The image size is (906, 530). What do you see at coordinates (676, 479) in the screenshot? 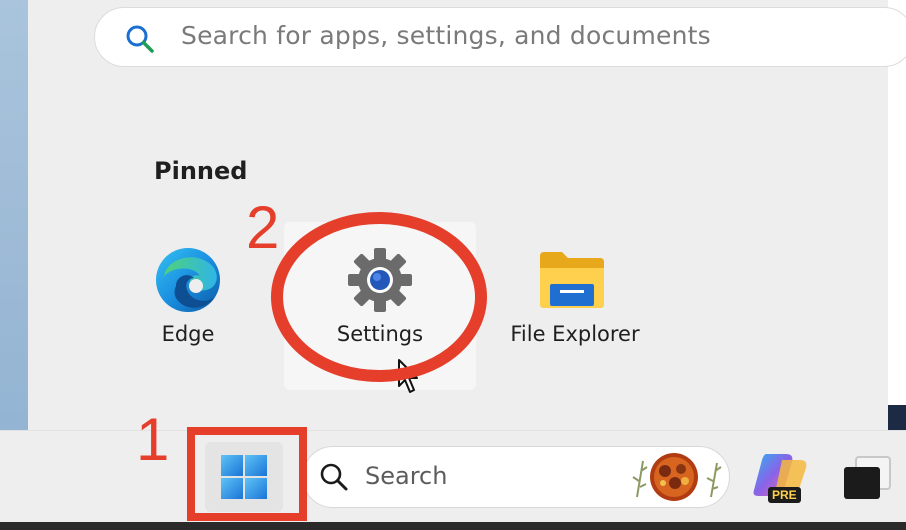
I see `search-highlight-food-icon` at bounding box center [676, 479].